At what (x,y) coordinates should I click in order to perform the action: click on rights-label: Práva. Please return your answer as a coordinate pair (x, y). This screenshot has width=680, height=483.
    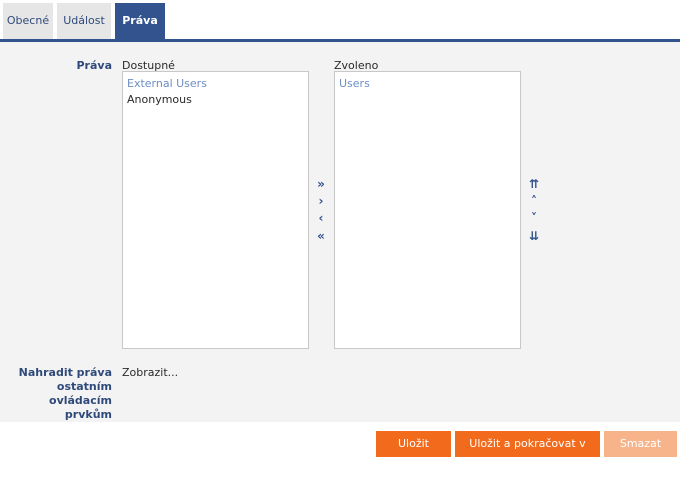
    Looking at the image, I should click on (94, 65).